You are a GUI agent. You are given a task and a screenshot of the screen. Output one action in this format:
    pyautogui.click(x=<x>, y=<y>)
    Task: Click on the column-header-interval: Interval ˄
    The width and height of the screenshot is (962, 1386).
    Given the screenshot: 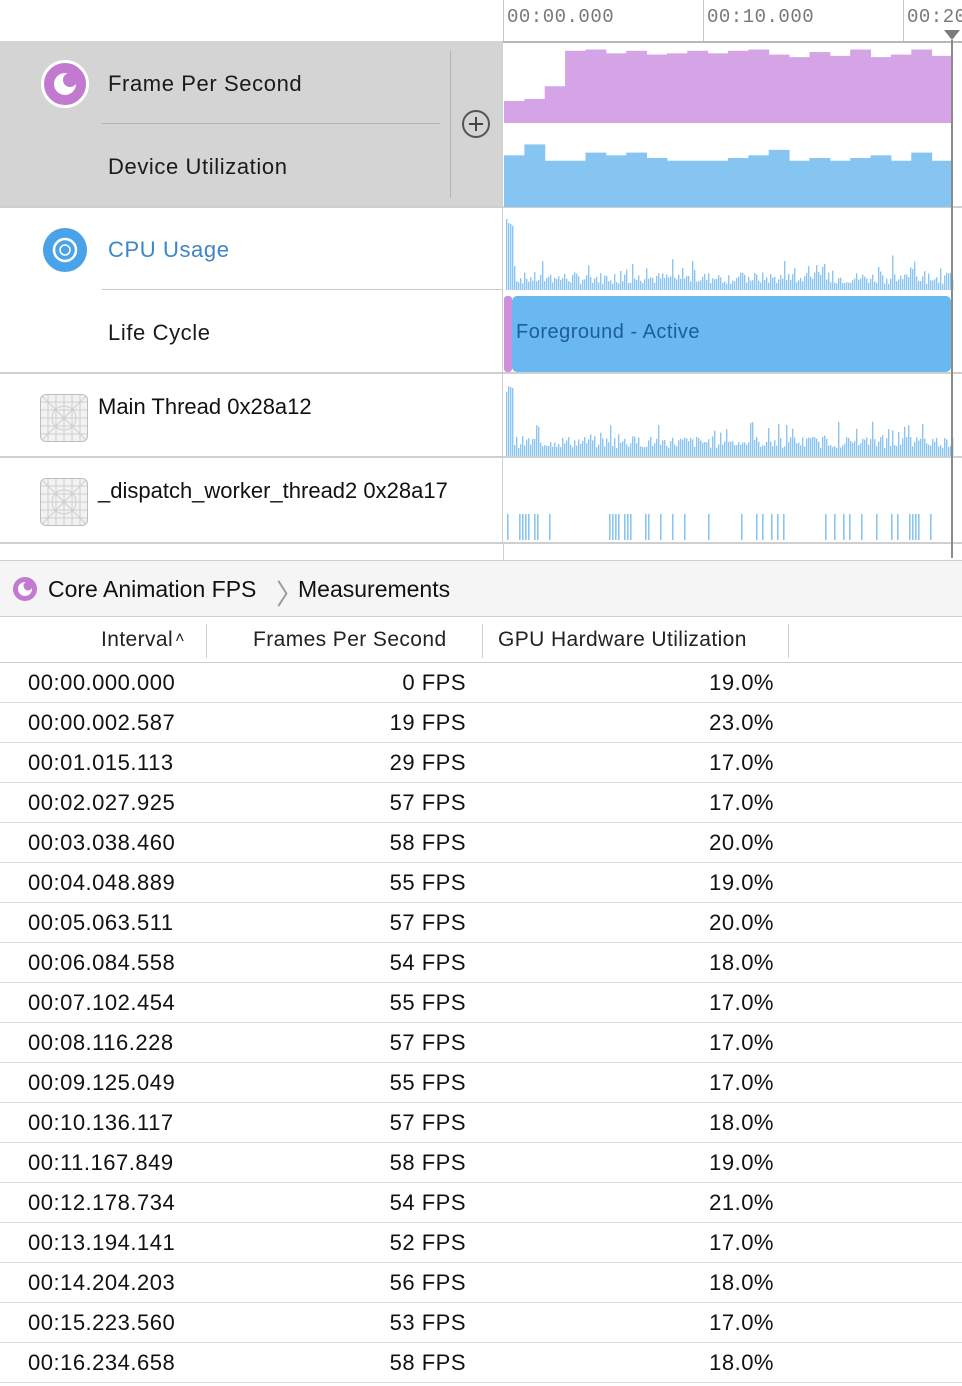 What is the action you would take?
    pyautogui.click(x=143, y=640)
    